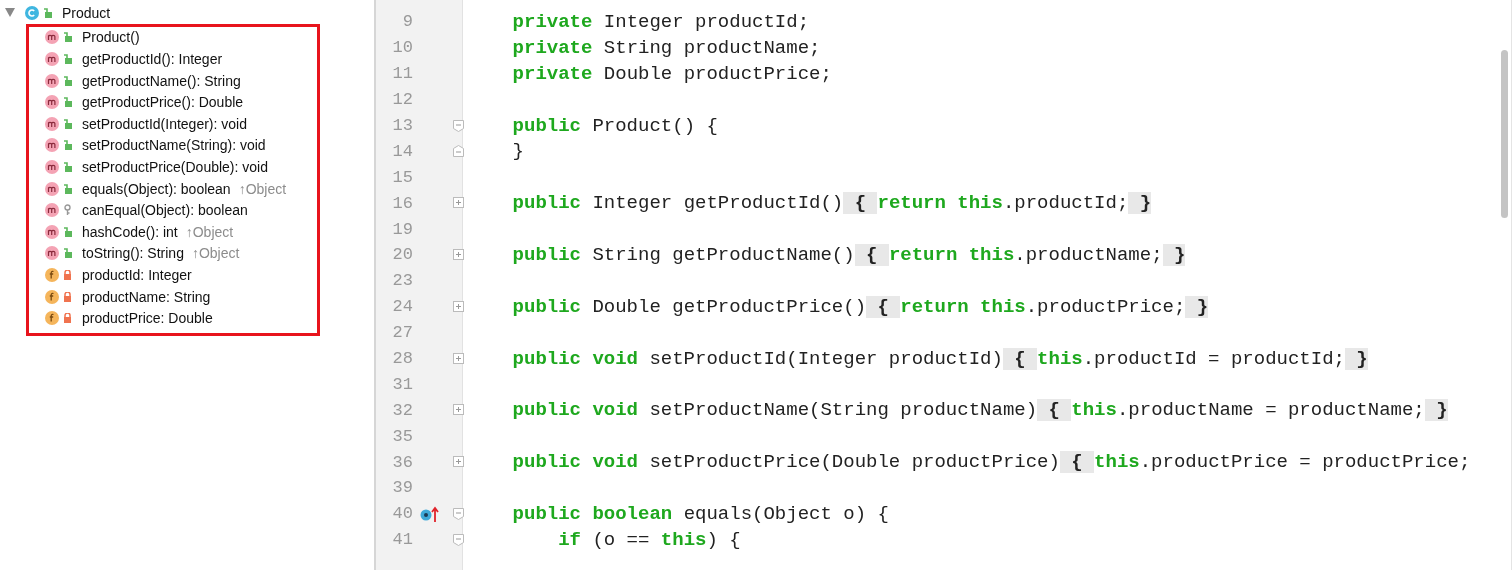  What do you see at coordinates (402, 229) in the screenshot?
I see `line-number: 19` at bounding box center [402, 229].